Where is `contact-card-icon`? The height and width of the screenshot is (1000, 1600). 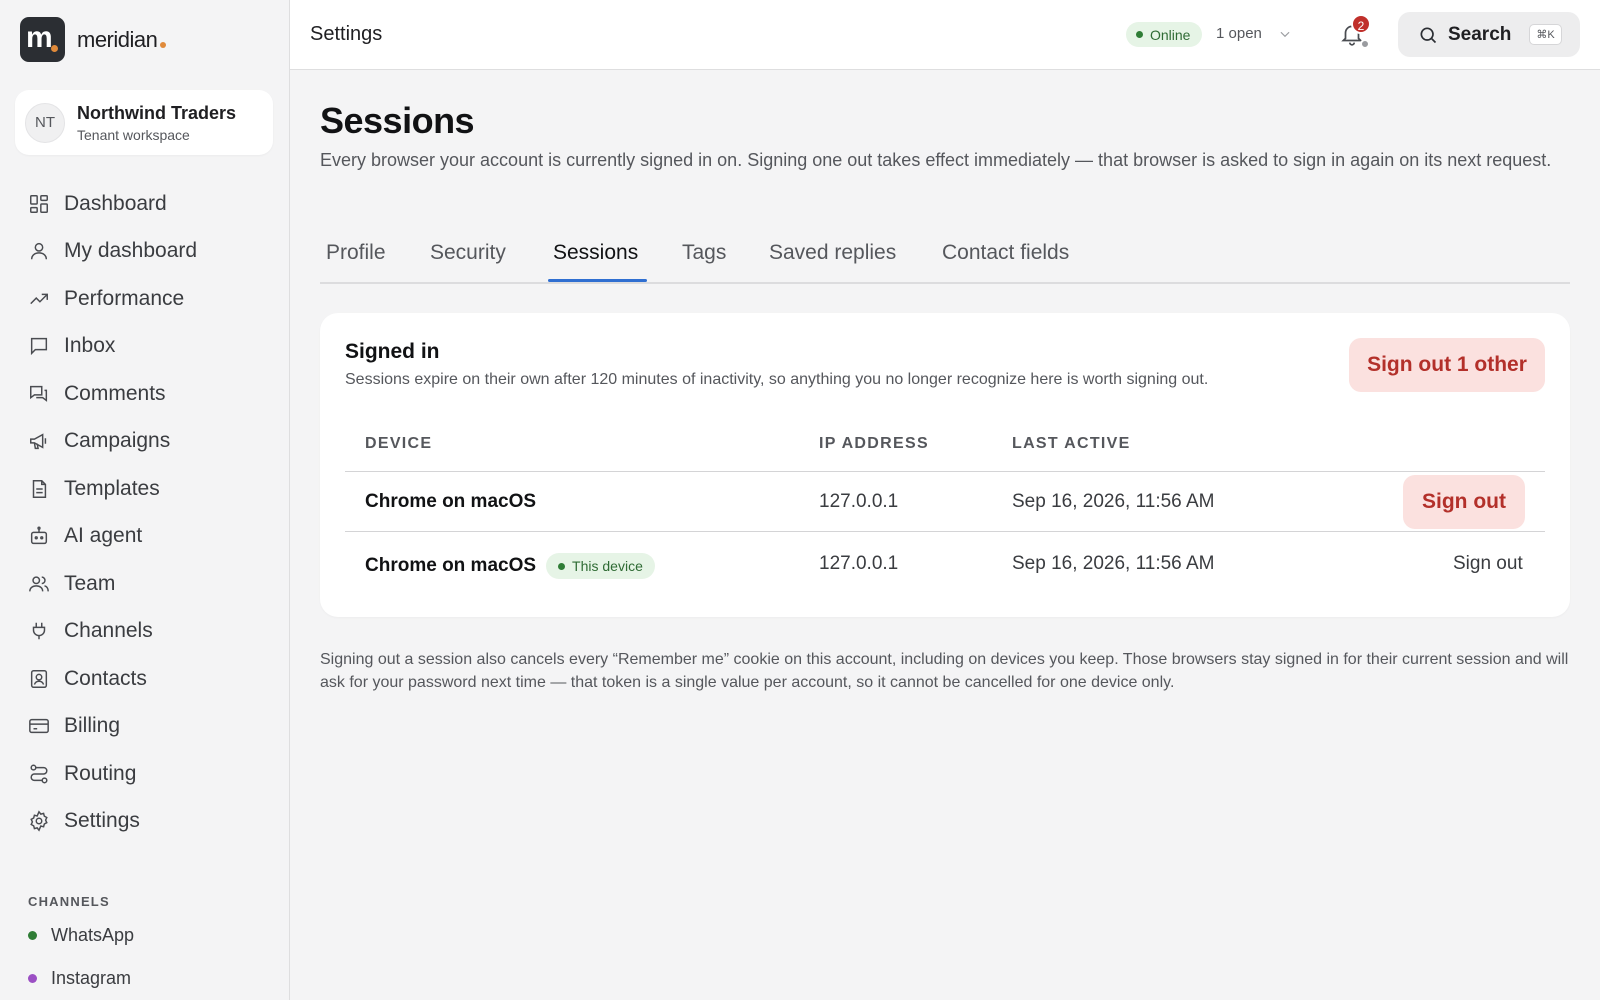 contact-card-icon is located at coordinates (39, 678).